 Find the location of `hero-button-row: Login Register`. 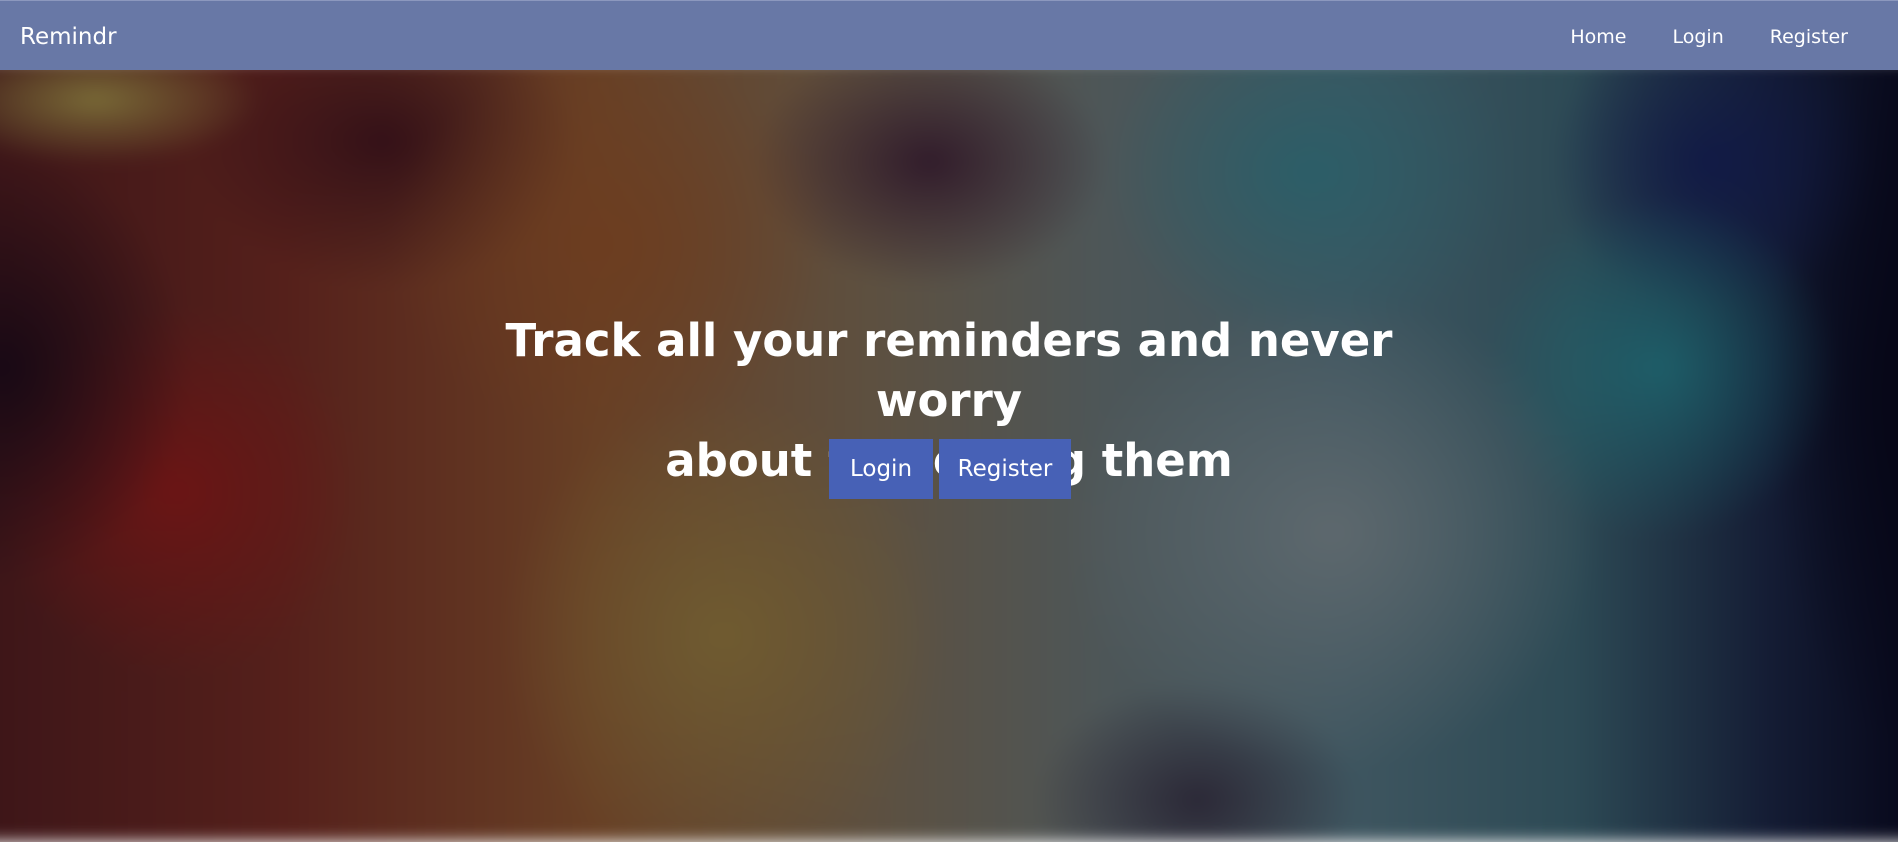

hero-button-row: Login Register is located at coordinates (950, 469).